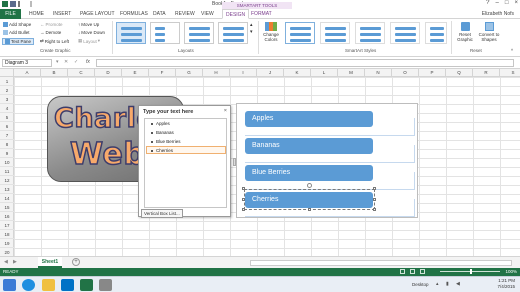  I want to click on network-icon: ▮, so click(447, 284).